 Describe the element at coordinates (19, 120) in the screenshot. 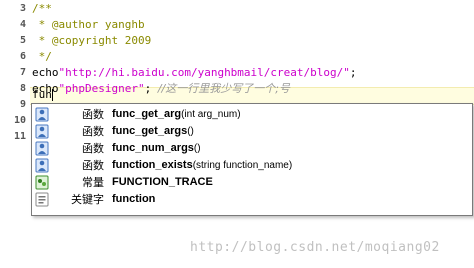

I see `line-number: 10` at that location.